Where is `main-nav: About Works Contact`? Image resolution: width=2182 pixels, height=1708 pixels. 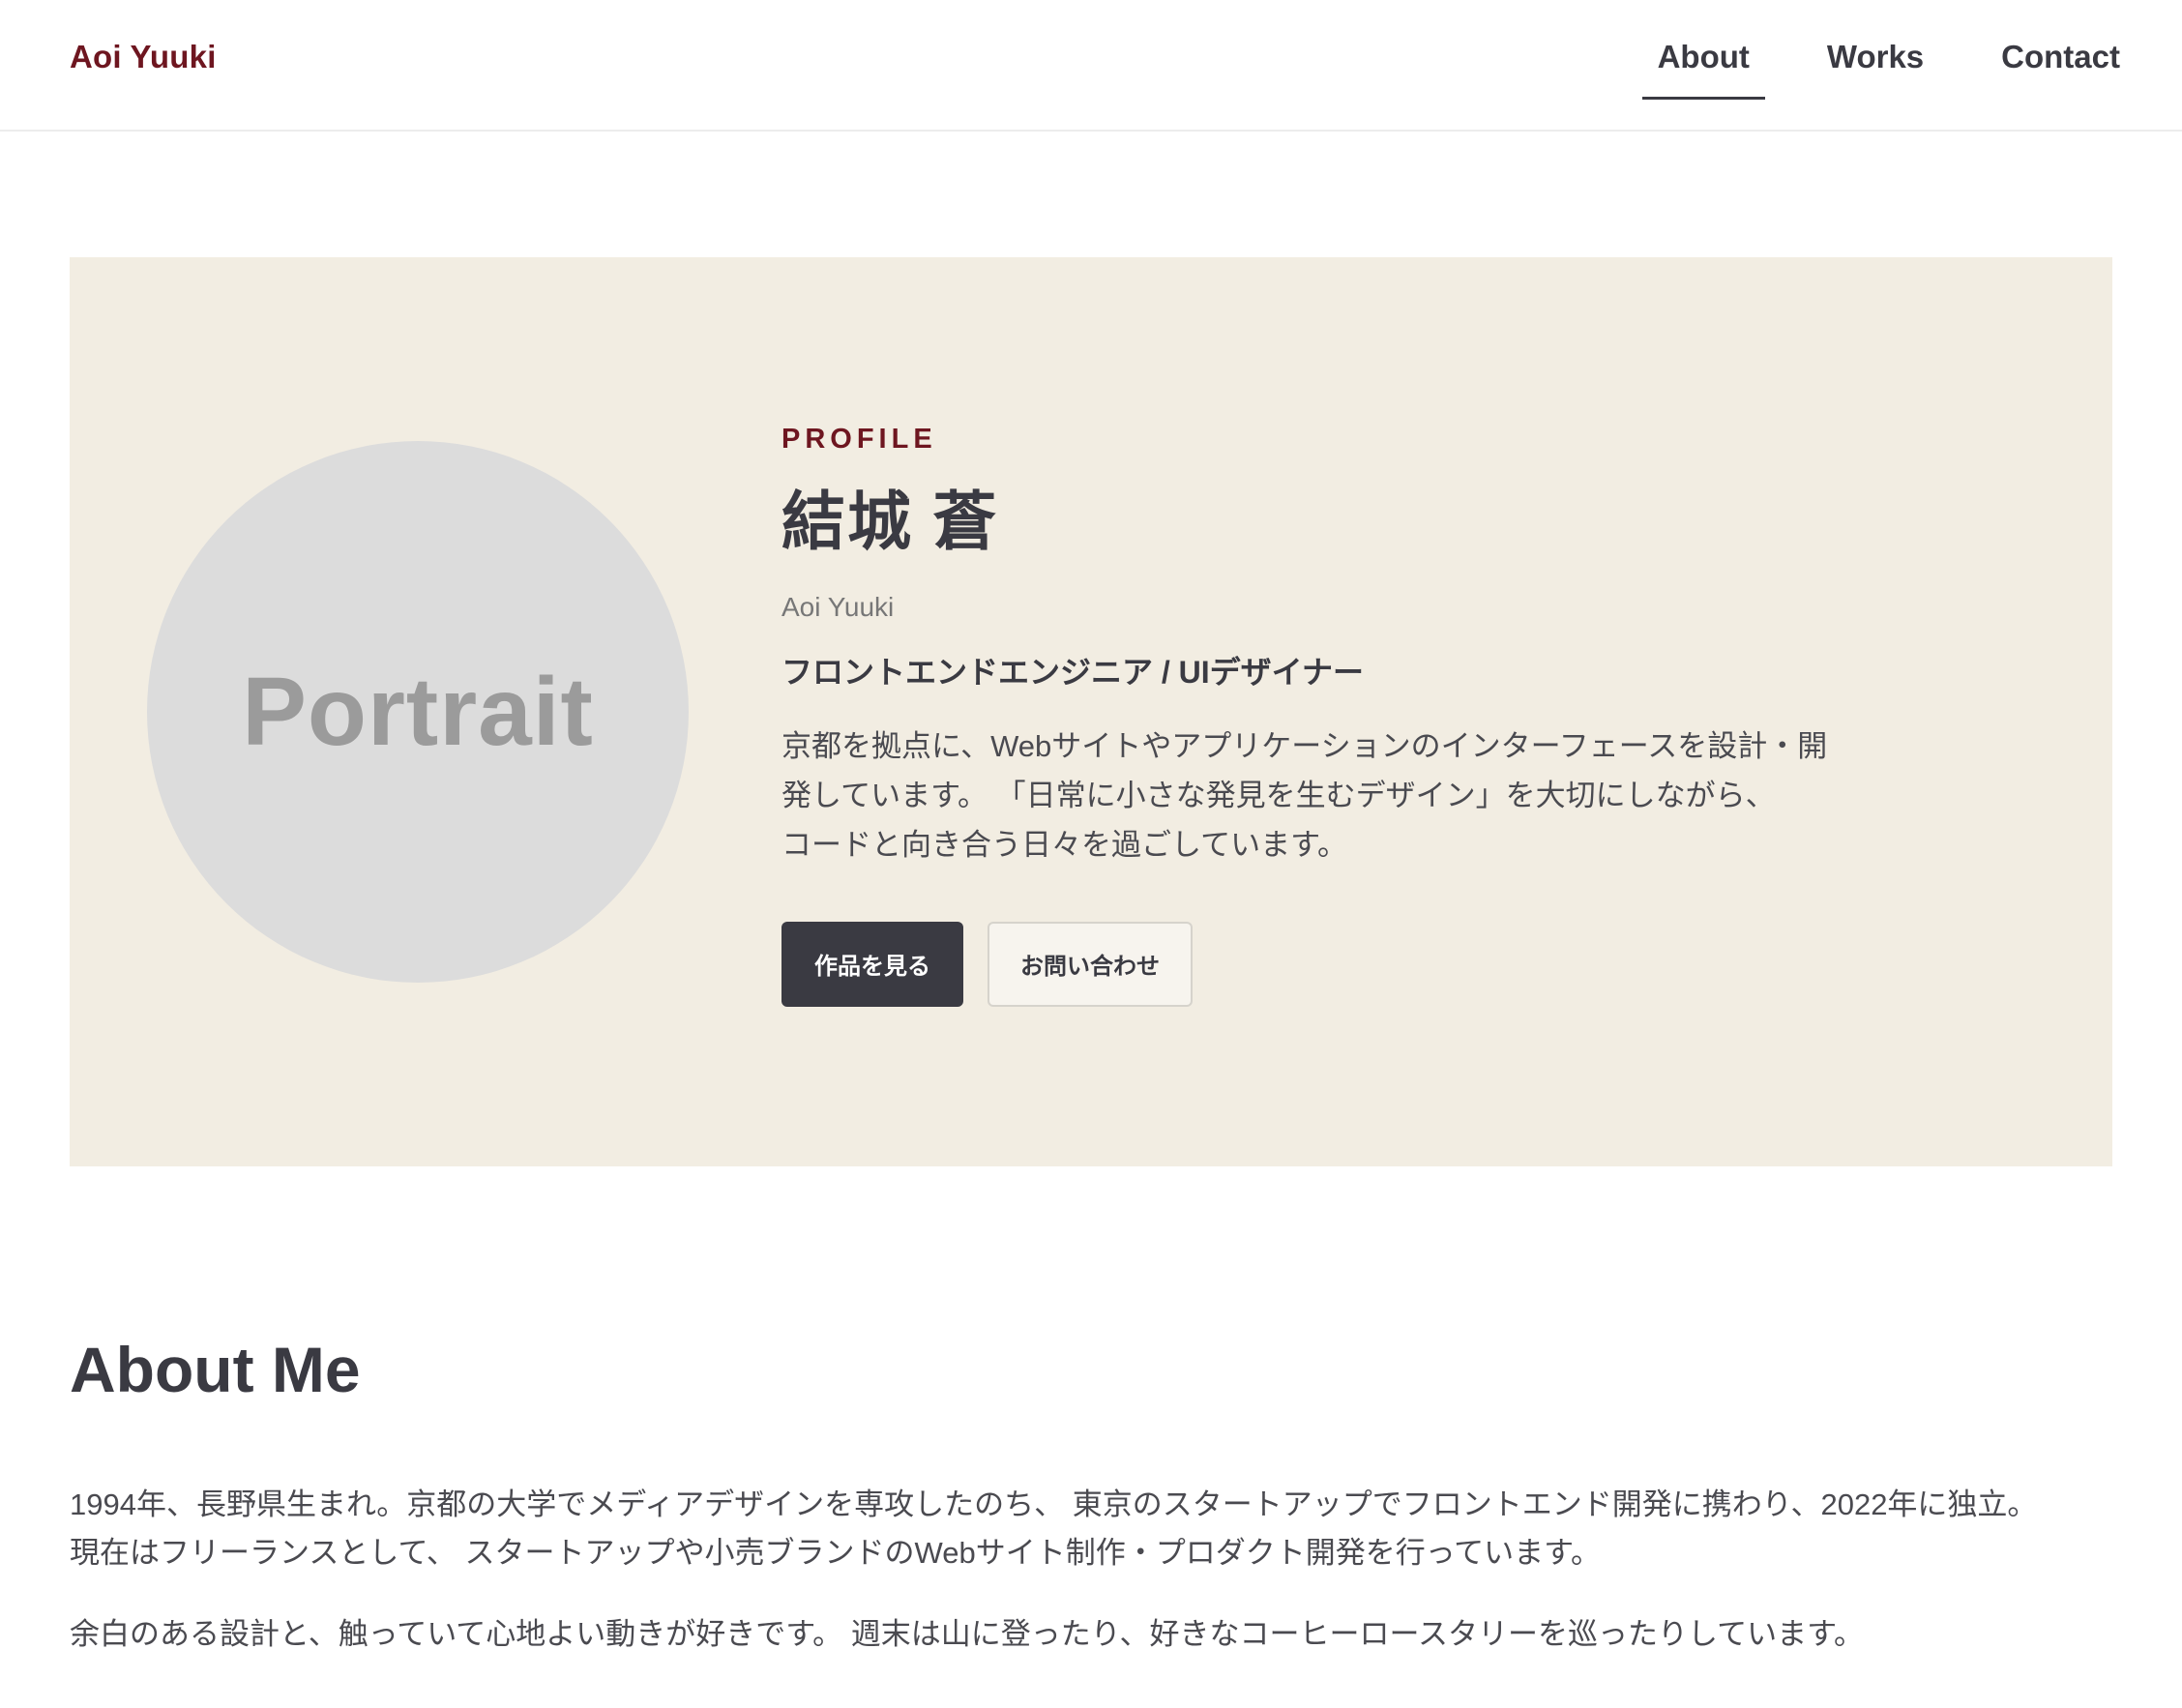
main-nav: About Works Contact is located at coordinates (1850, 65).